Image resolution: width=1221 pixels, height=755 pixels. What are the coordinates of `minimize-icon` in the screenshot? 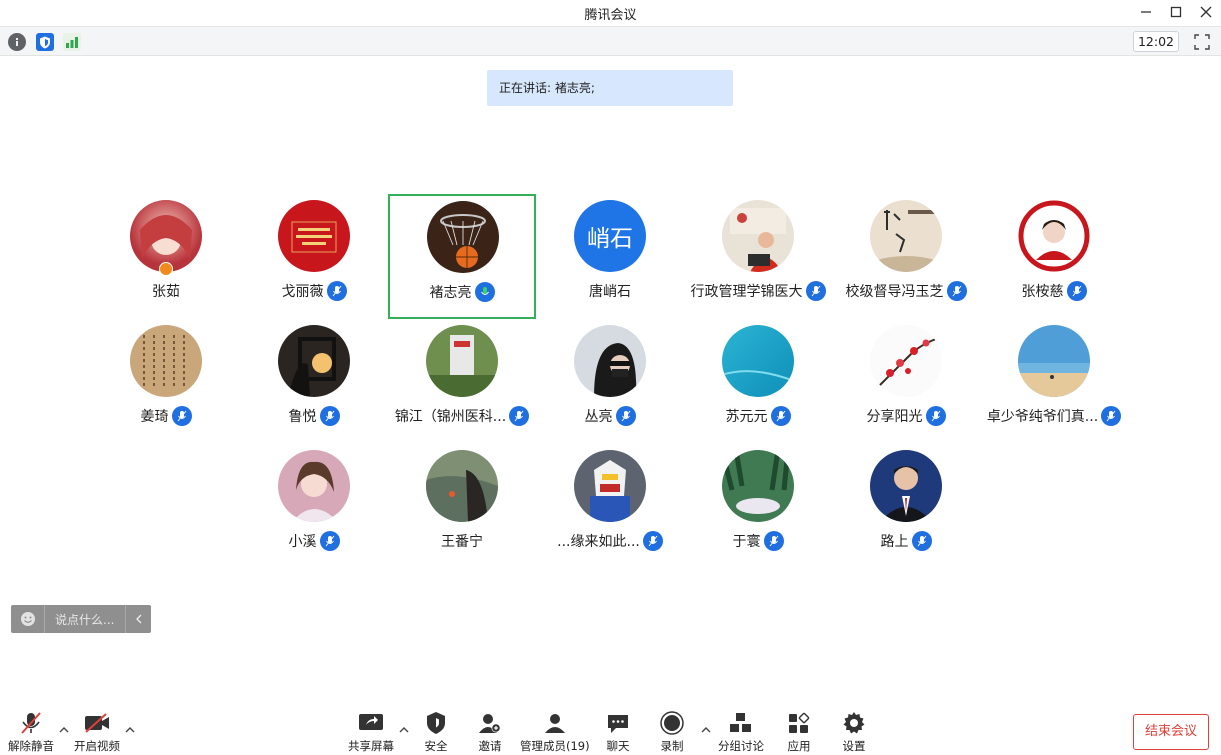 It's located at (1146, 12).